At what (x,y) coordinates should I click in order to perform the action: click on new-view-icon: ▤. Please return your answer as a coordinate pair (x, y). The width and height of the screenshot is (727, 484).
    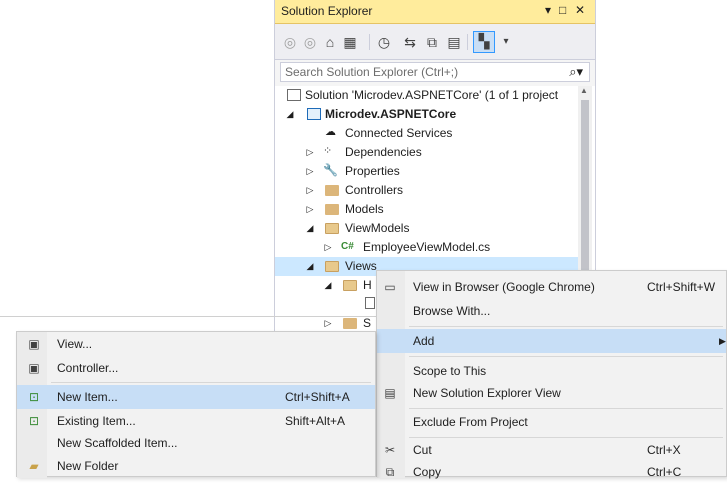
    Looking at the image, I should click on (390, 393).